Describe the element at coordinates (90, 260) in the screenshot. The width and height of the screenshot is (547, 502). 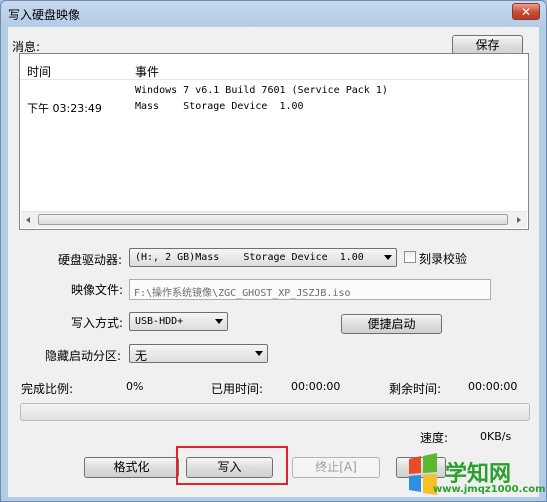
I see `drive-label: 硬盘驱动器:` at that location.